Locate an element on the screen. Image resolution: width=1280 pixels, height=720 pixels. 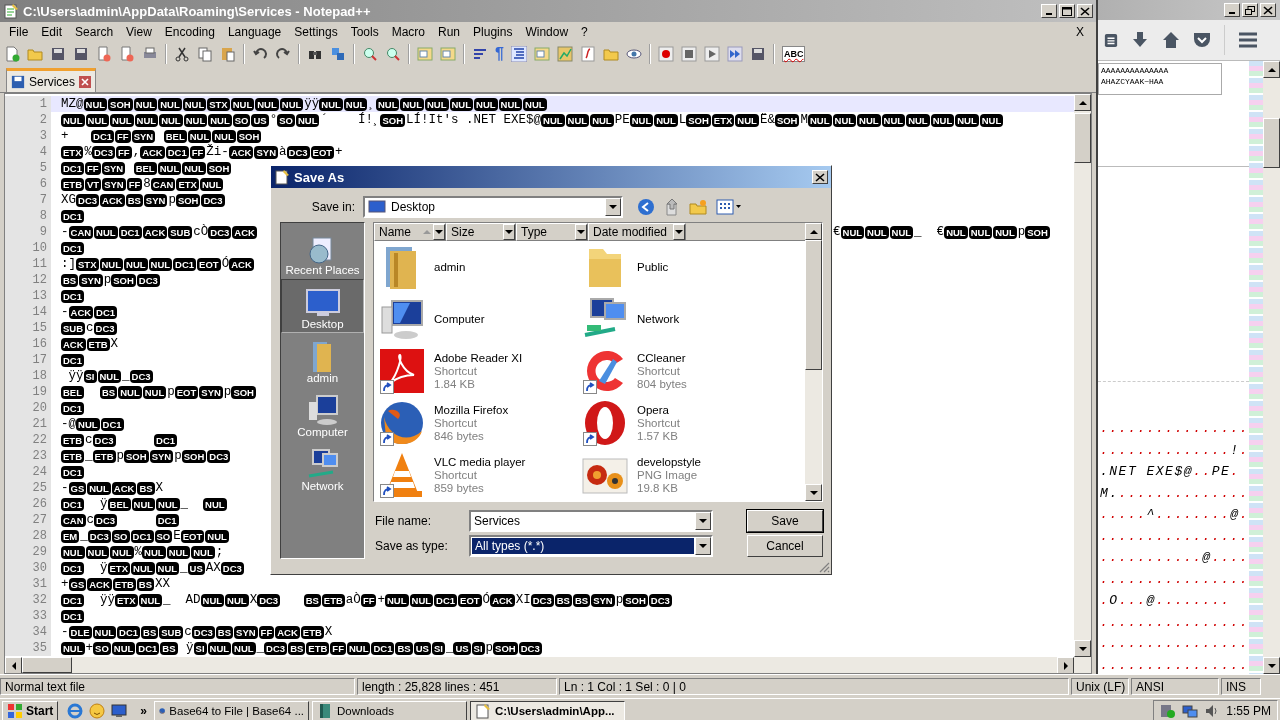
minimize-button is located at coordinates (1232, 10).